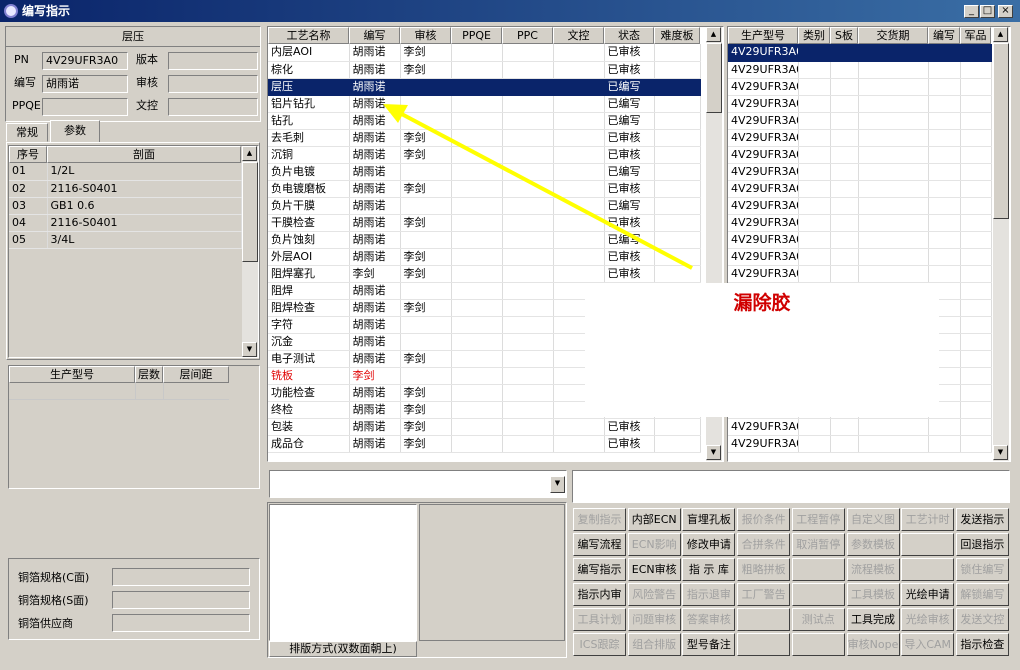  What do you see at coordinates (982, 544) in the screenshot?
I see `action-button: 回退指示` at bounding box center [982, 544].